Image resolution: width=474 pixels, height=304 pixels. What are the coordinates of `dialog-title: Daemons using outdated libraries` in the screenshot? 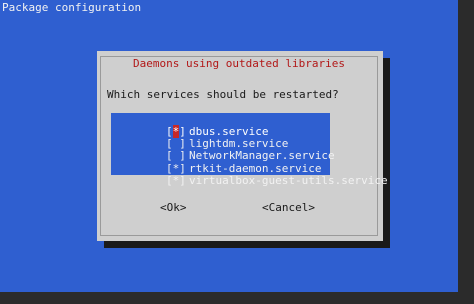 It's located at (239, 63).